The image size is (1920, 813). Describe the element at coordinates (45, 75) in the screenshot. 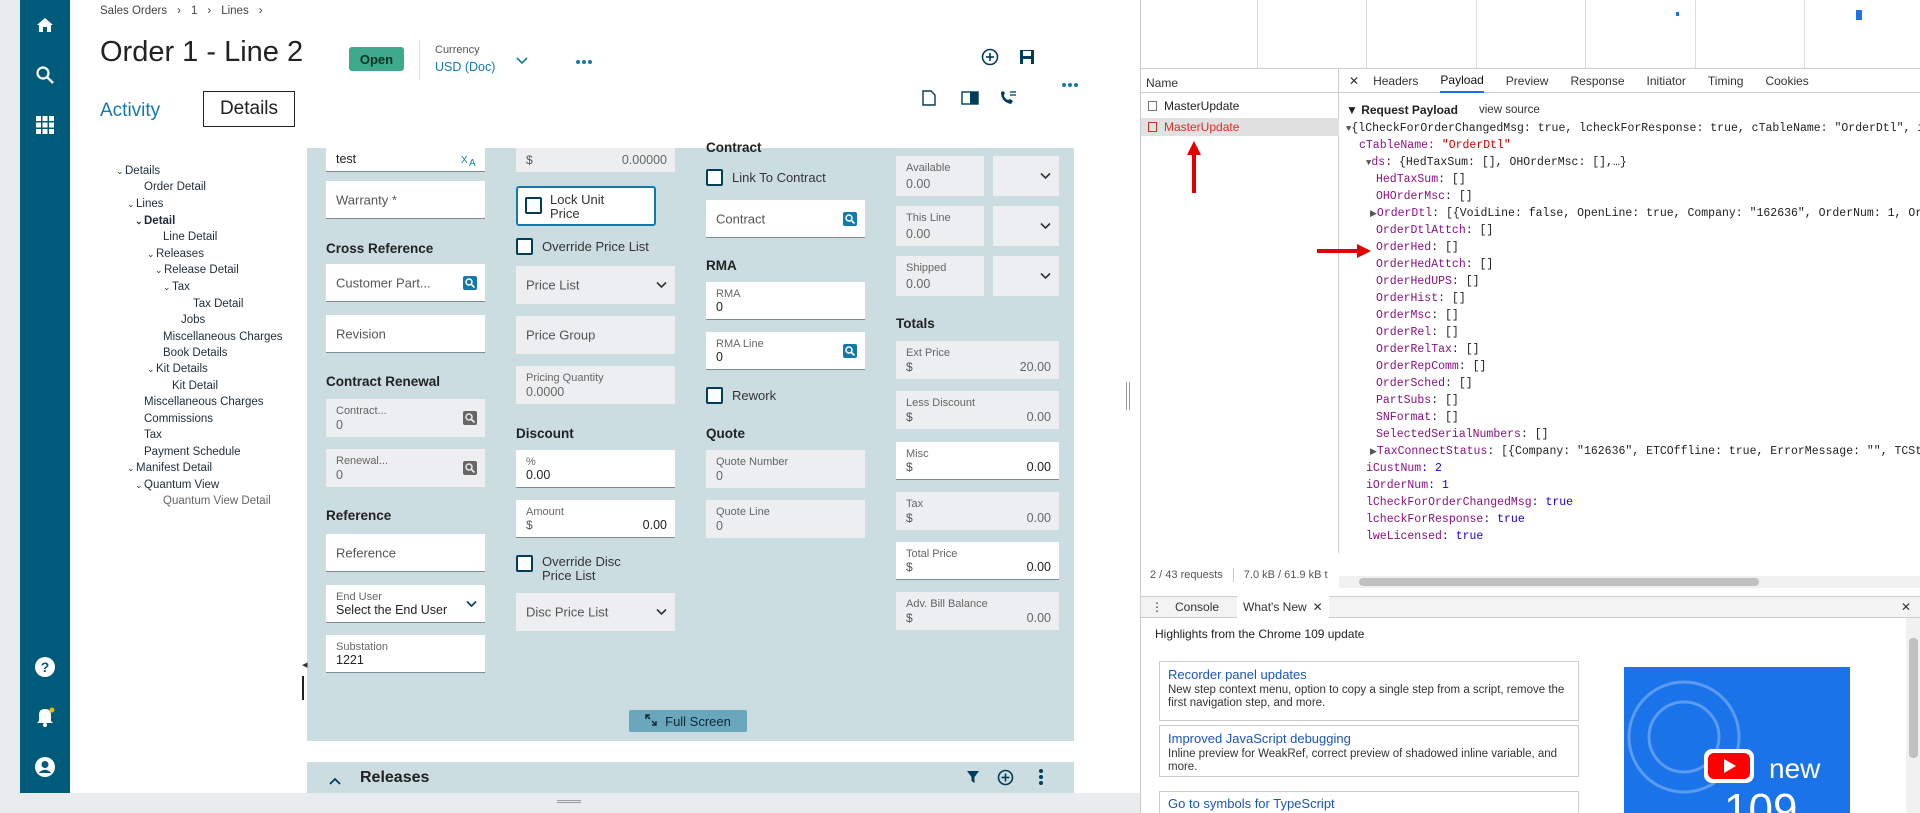

I see `search-icon` at that location.